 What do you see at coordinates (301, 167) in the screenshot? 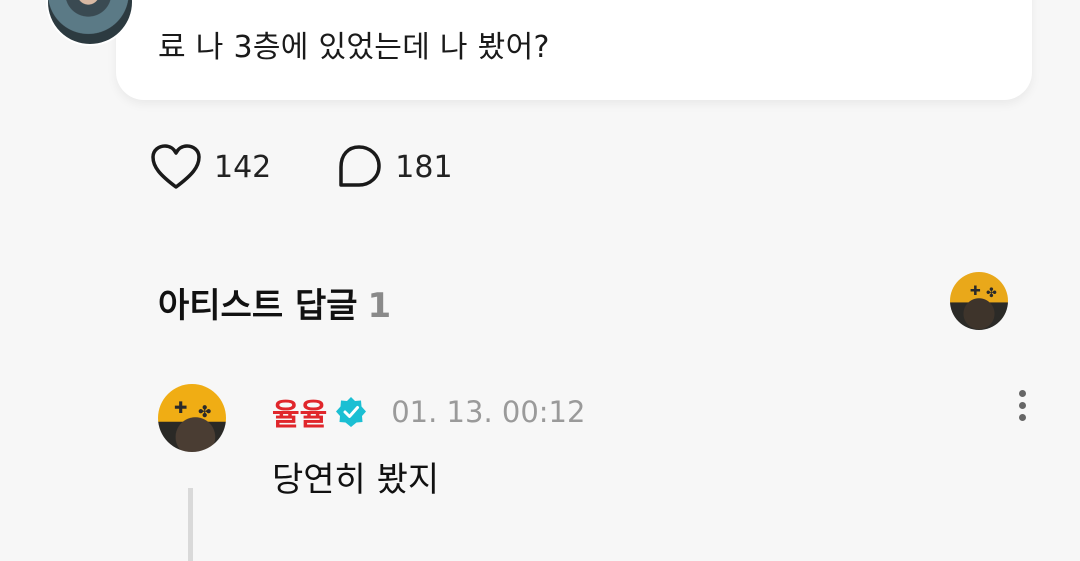
I see `post-actions: 142 181` at bounding box center [301, 167].